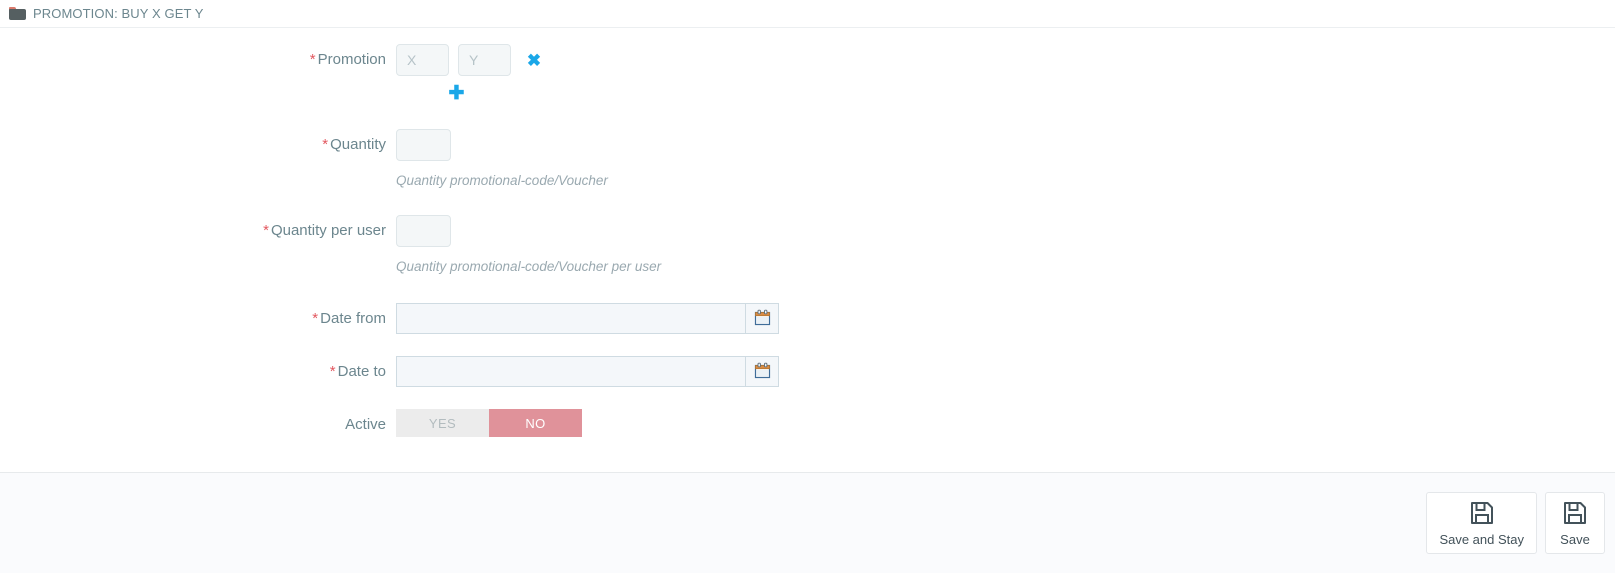 The height and width of the screenshot is (573, 1615). I want to click on date-from-controls, so click(1005, 319).